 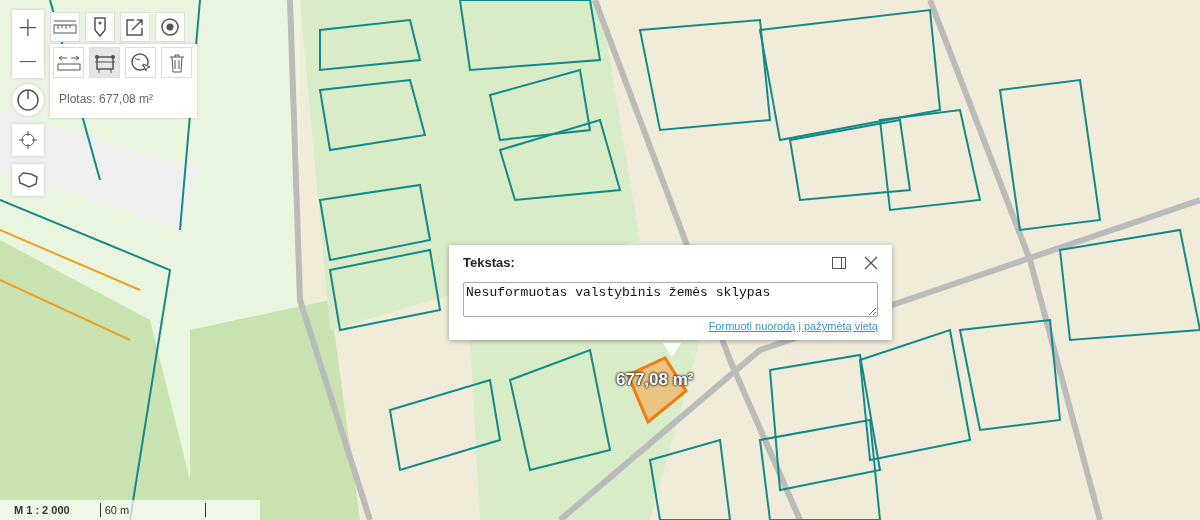 I want to click on share-tool-button, so click(x=135, y=27).